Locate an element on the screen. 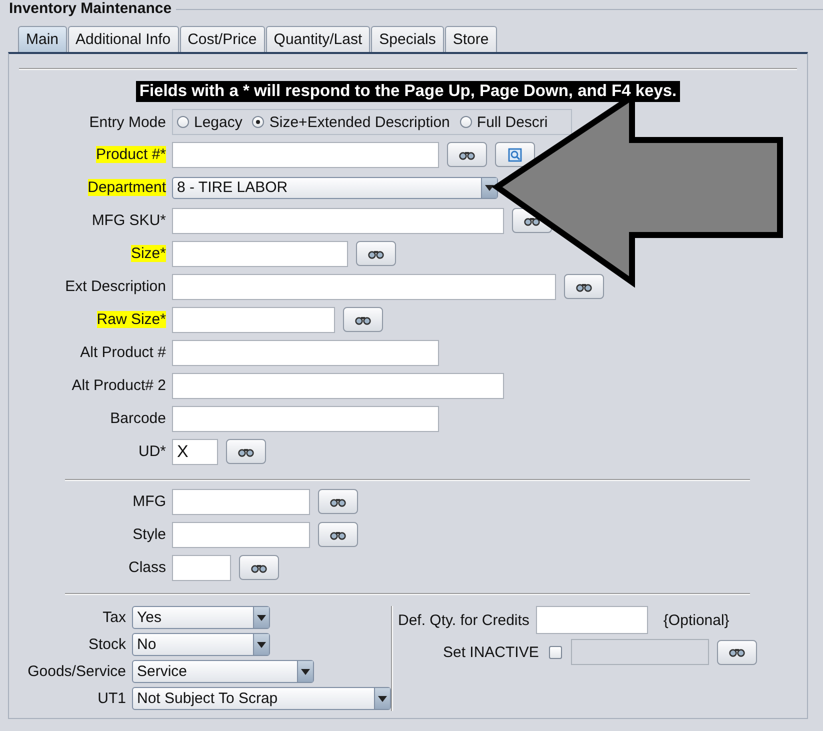 This screenshot has height=731, width=823. dropdown: No is located at coordinates (201, 644).